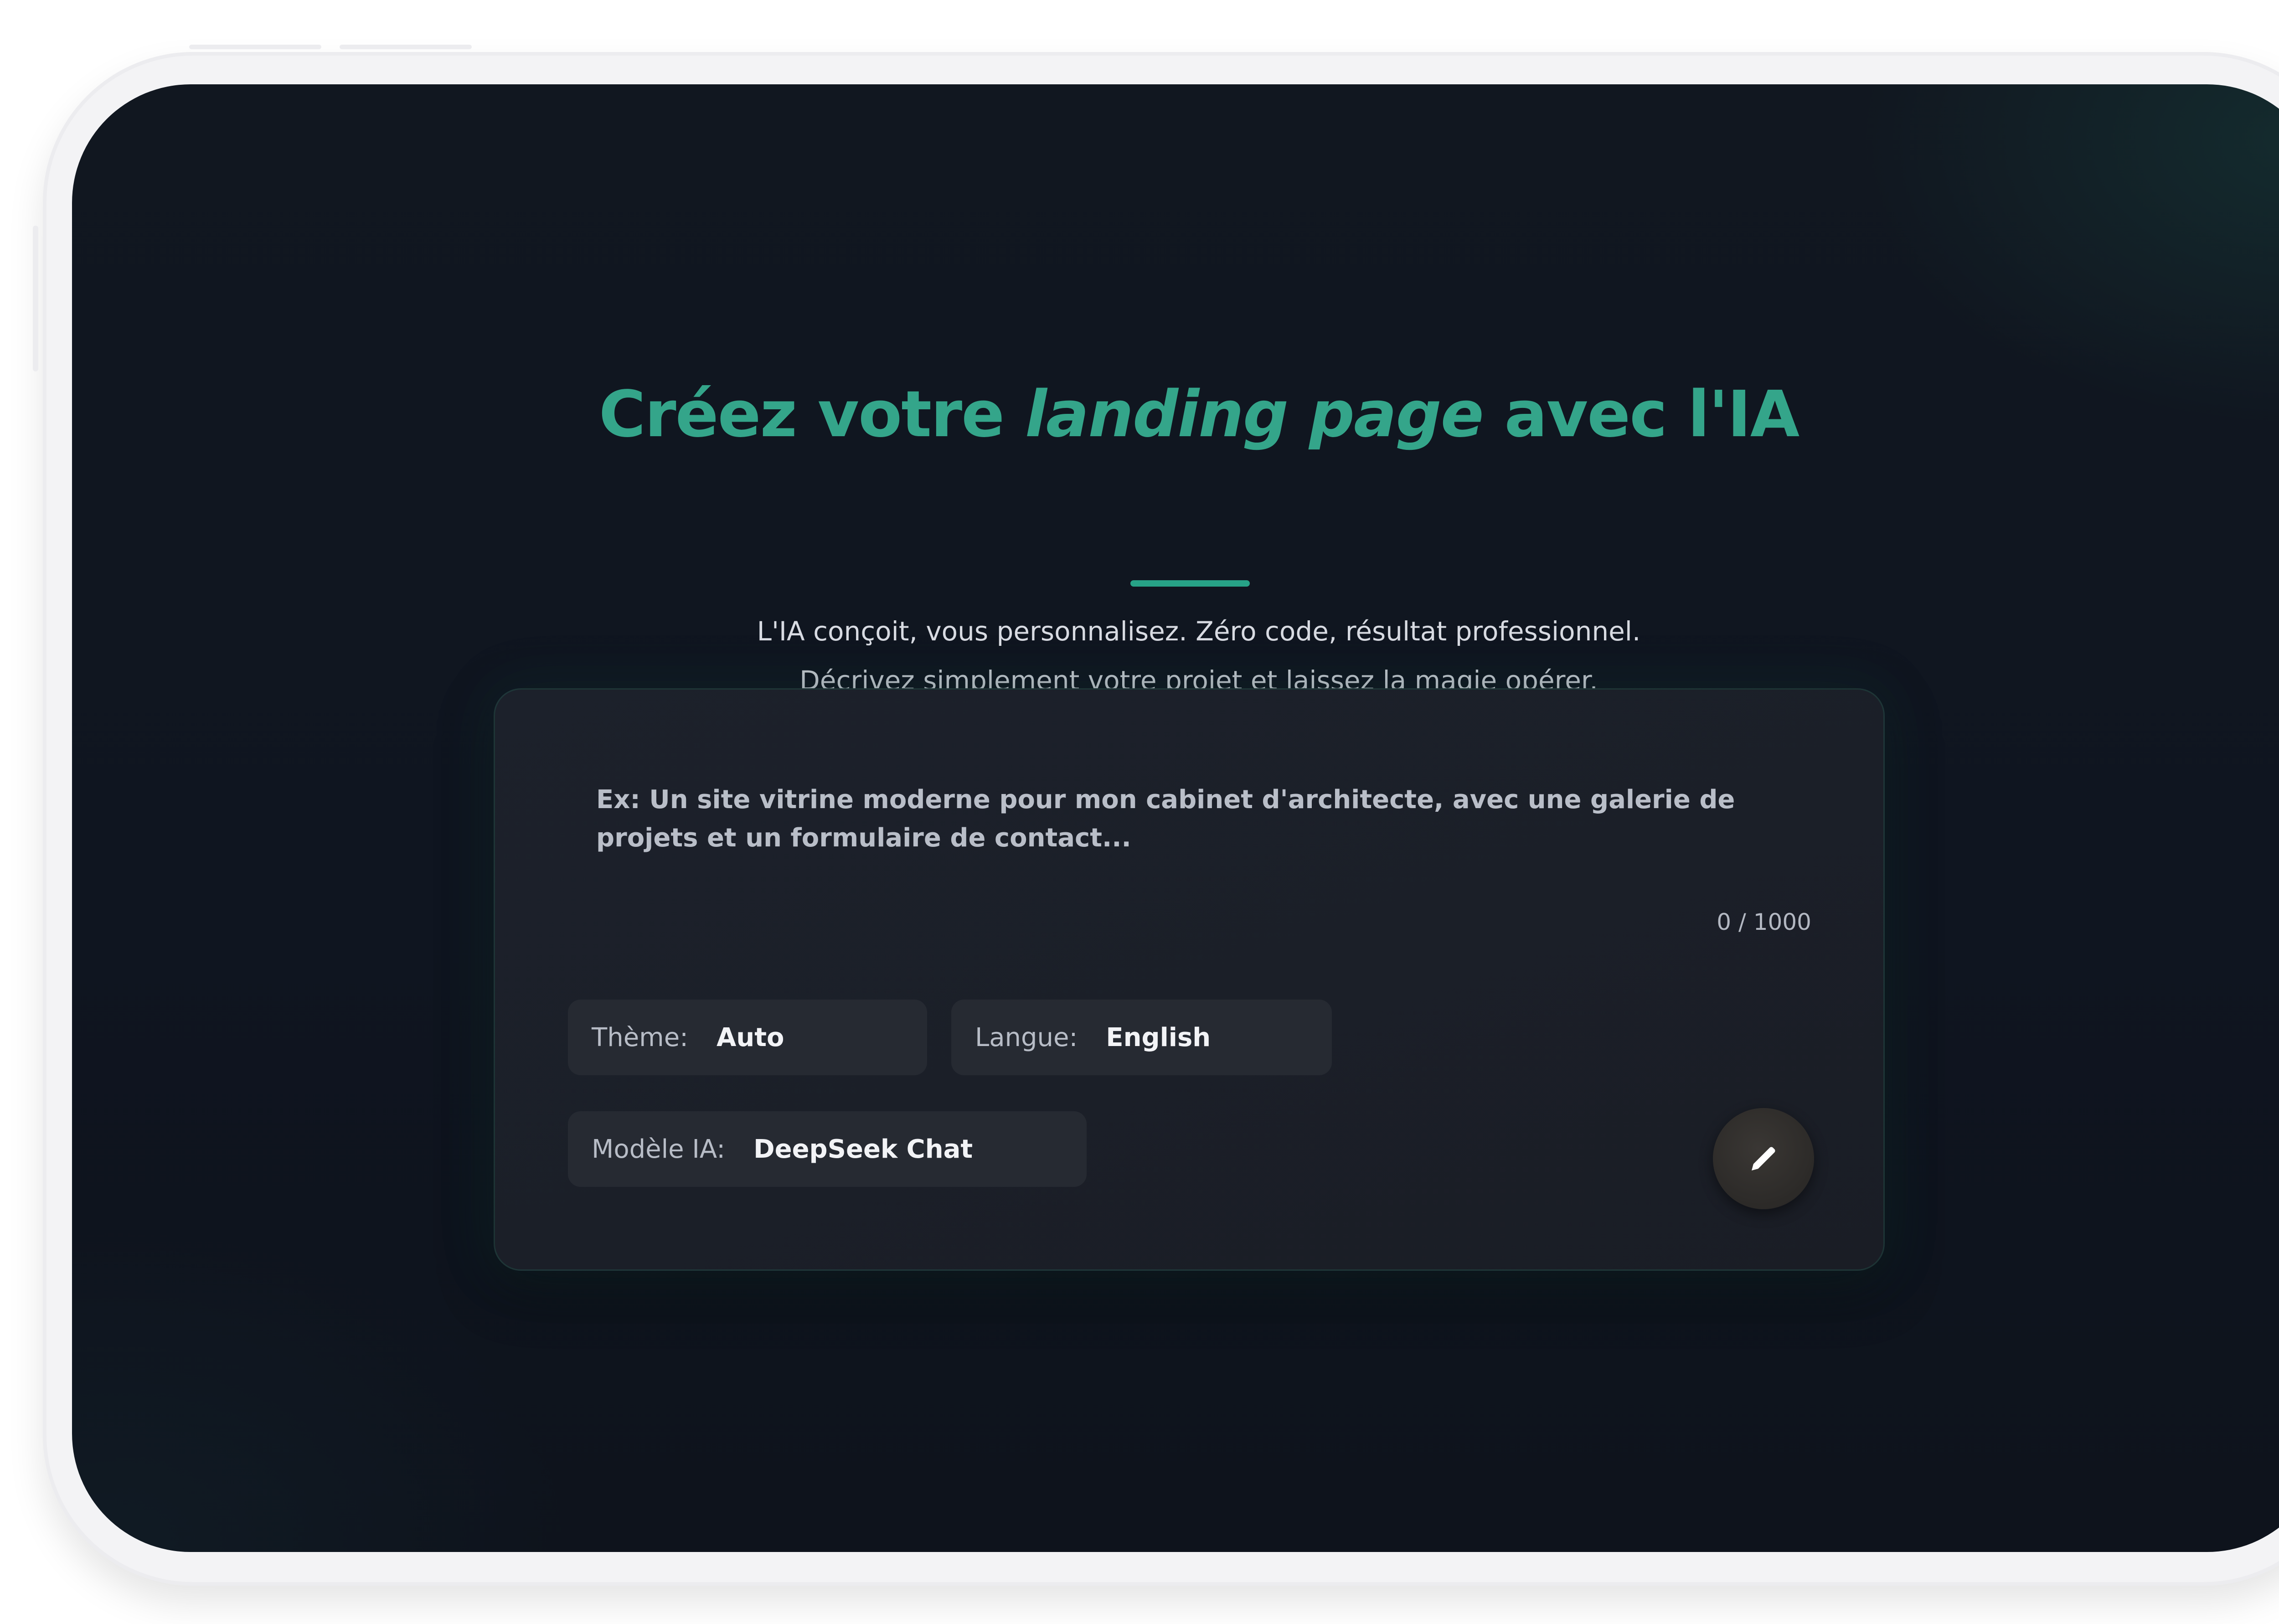 This screenshot has height=1624, width=2279. I want to click on theme-selector: Thème: Auto, so click(747, 1037).